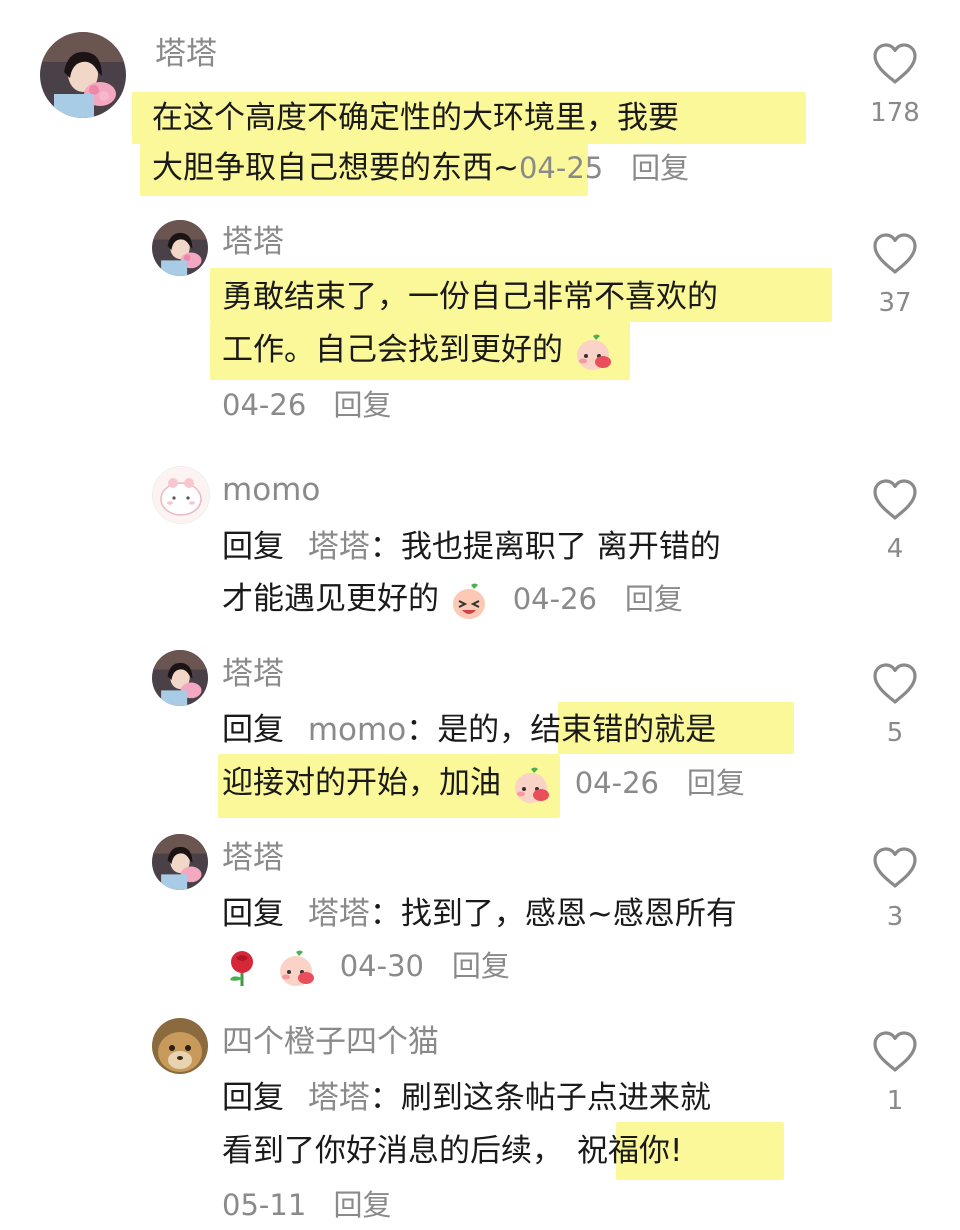 The width and height of the screenshot is (960, 1230). I want to click on comment-username: momo, so click(271, 490).